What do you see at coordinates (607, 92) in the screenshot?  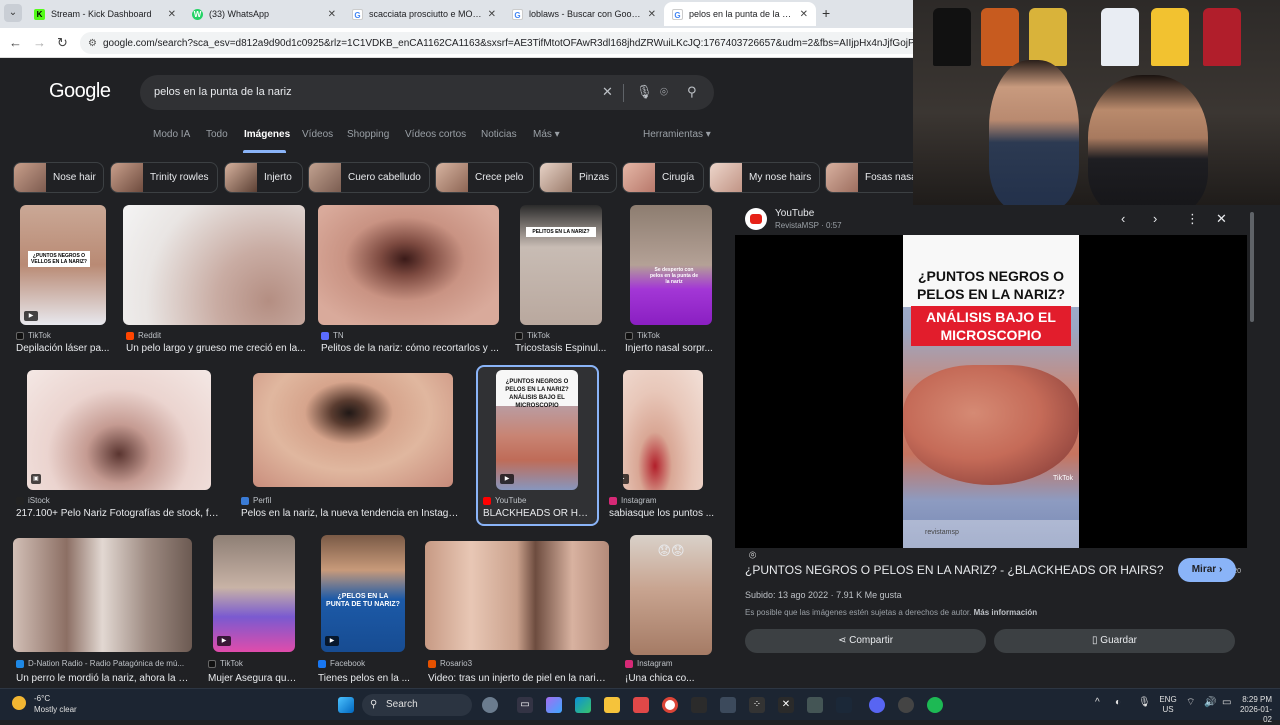 I see `clear-icon: ✕` at bounding box center [607, 92].